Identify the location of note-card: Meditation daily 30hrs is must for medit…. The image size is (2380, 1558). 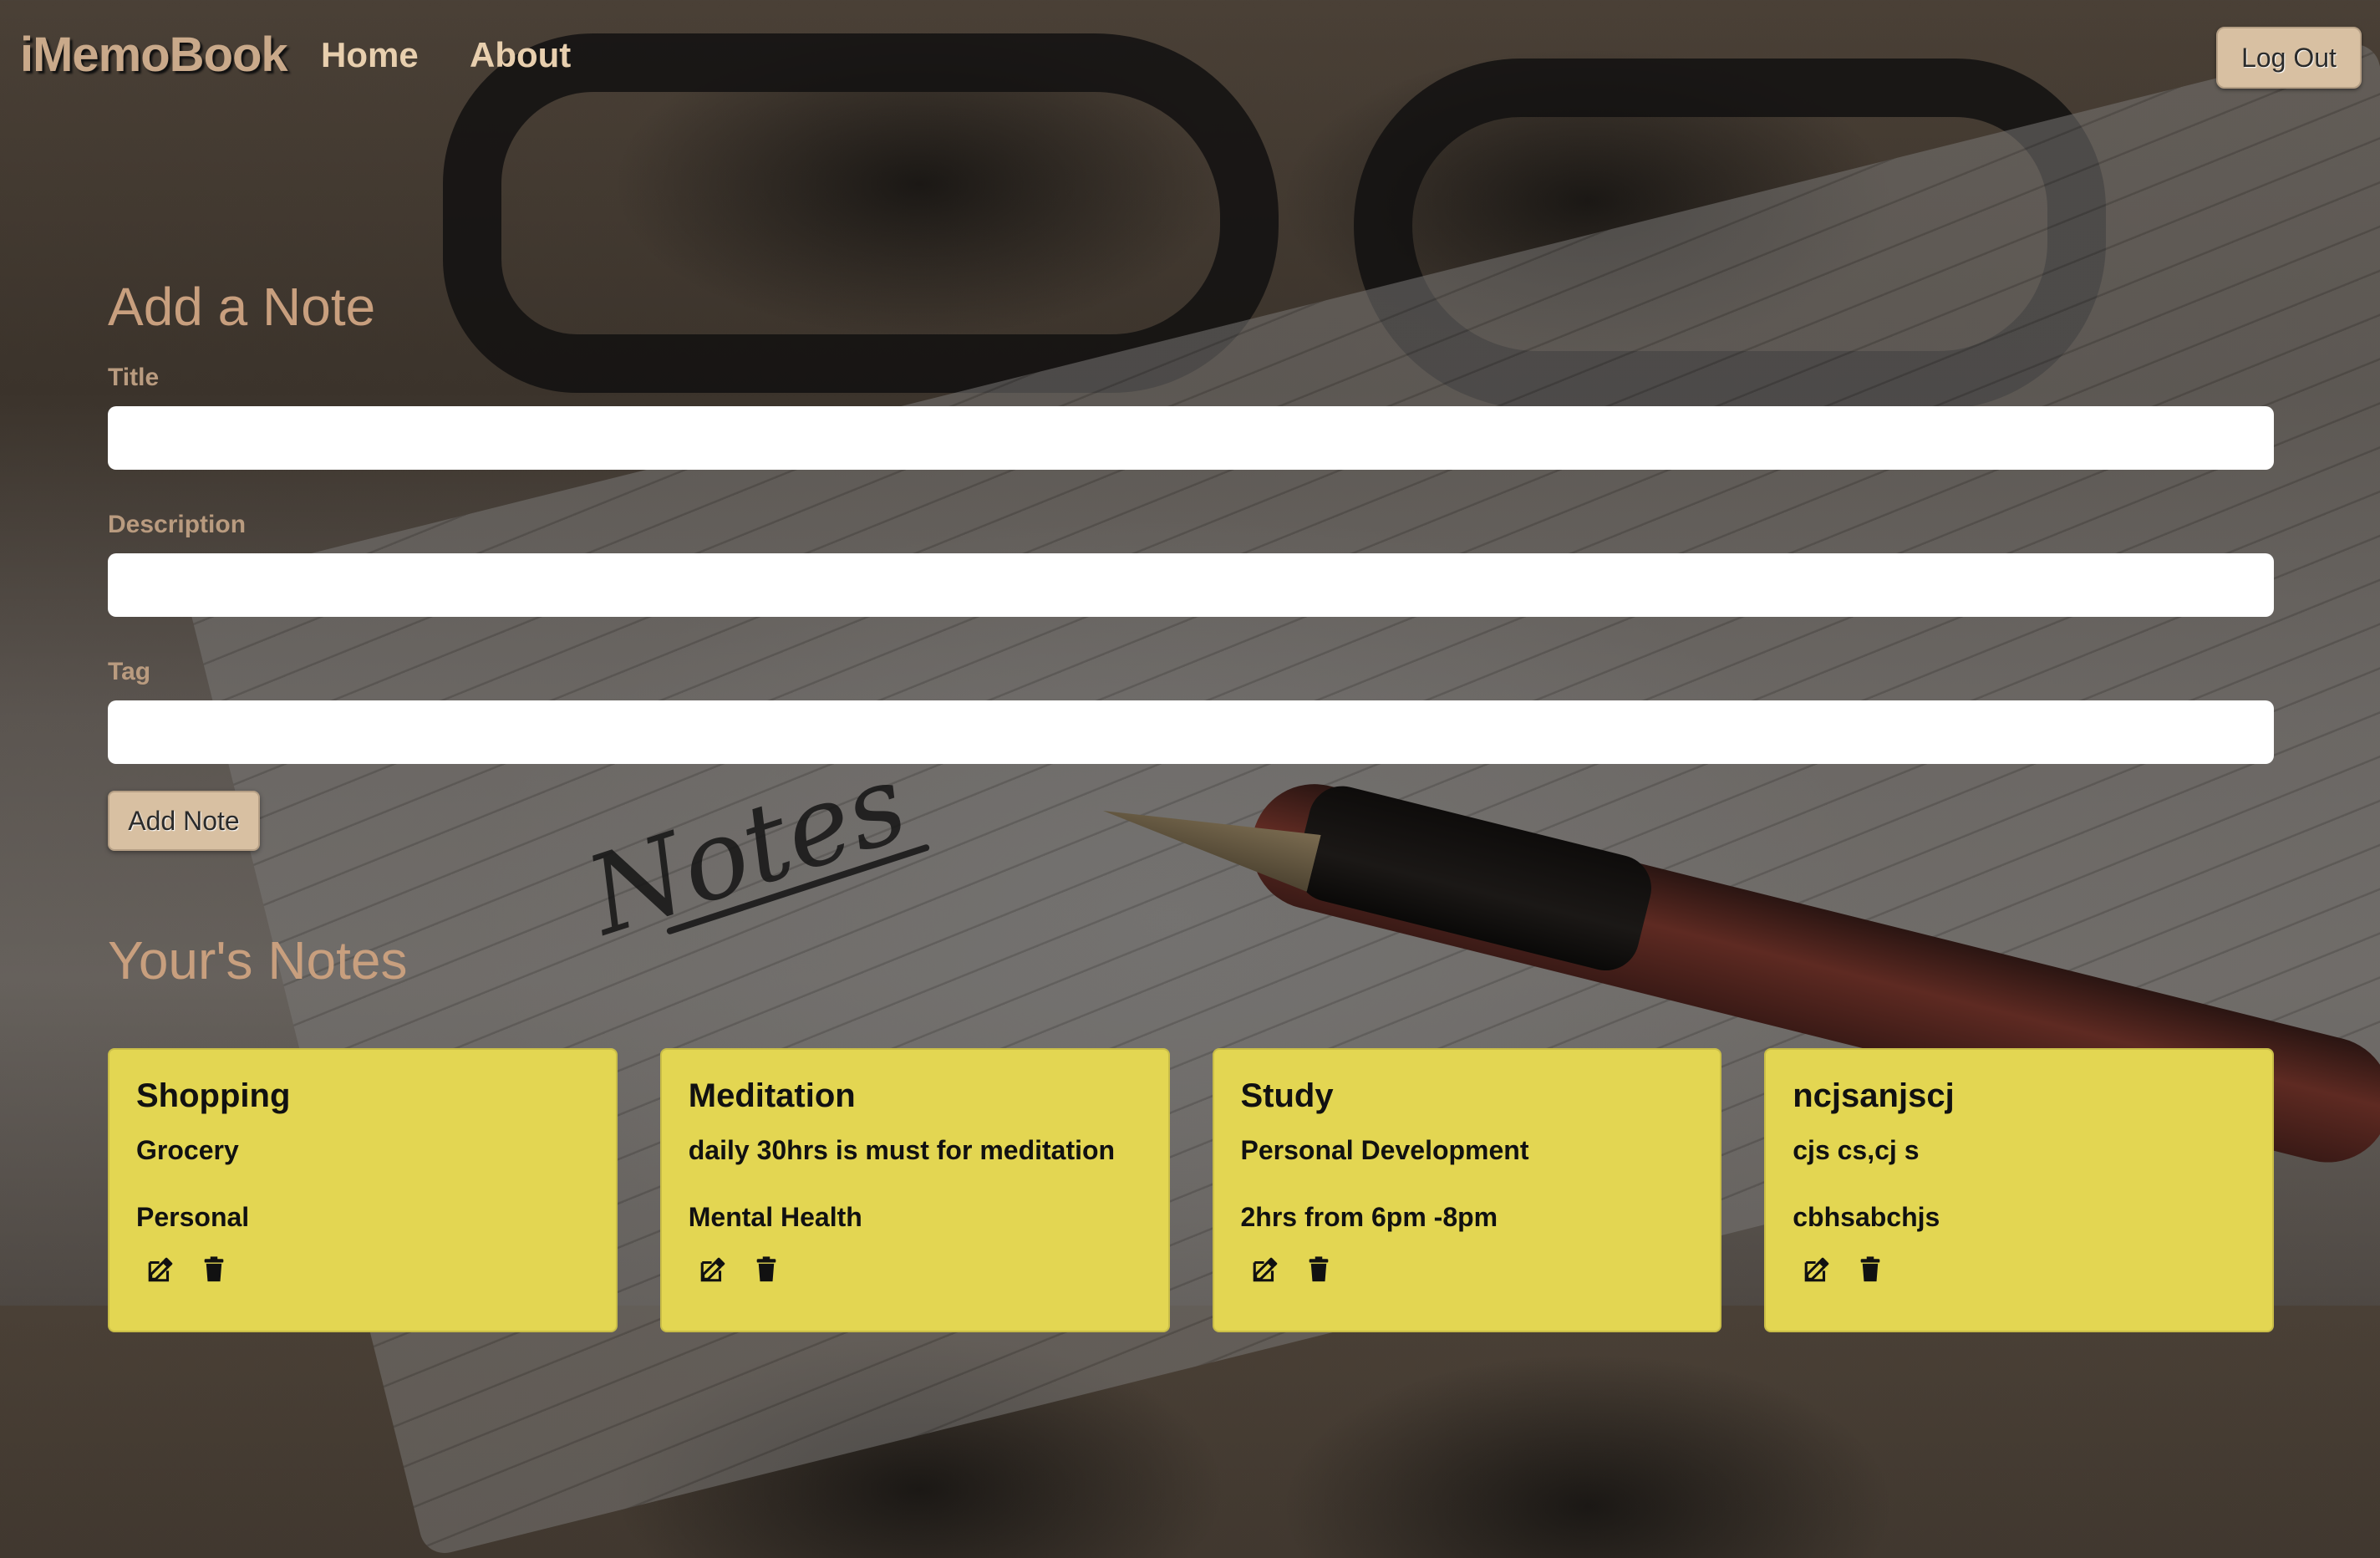
(914, 1190).